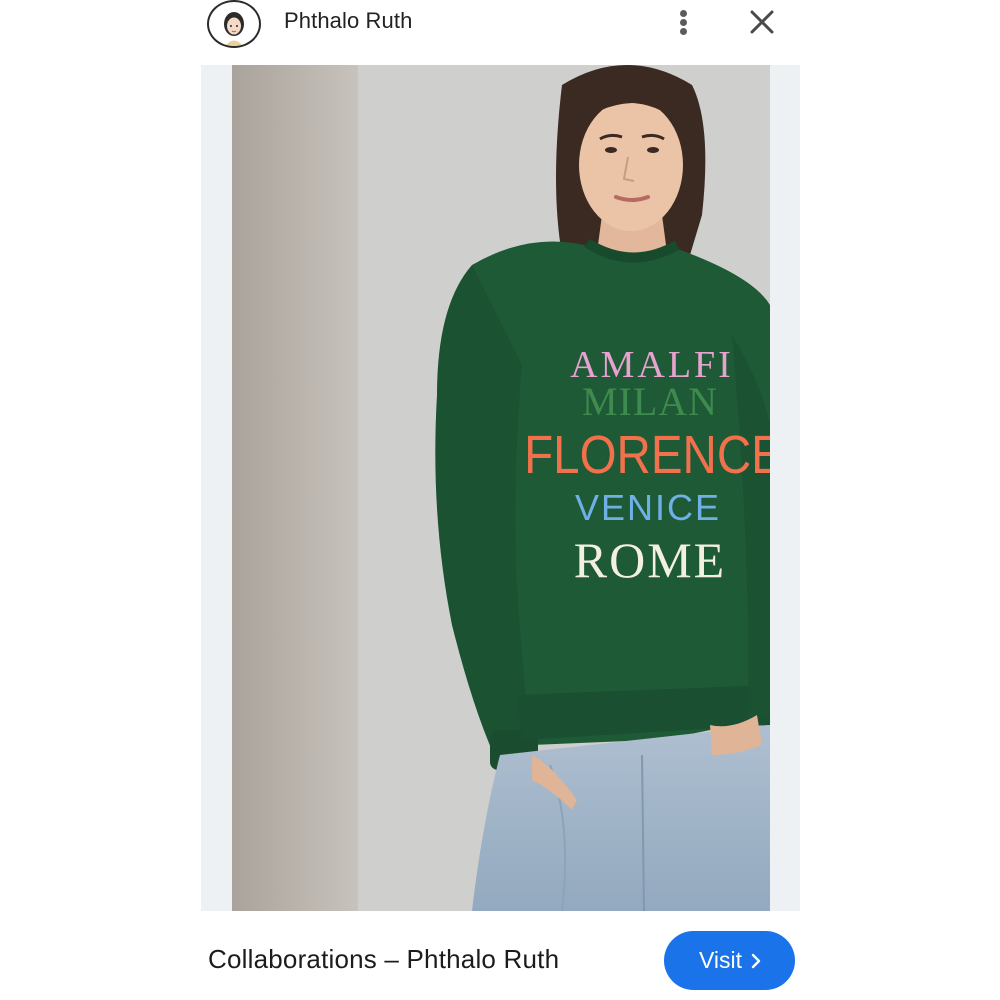 This screenshot has width=1000, height=1000. I want to click on account-name: Phthalo Ruth, so click(348, 21).